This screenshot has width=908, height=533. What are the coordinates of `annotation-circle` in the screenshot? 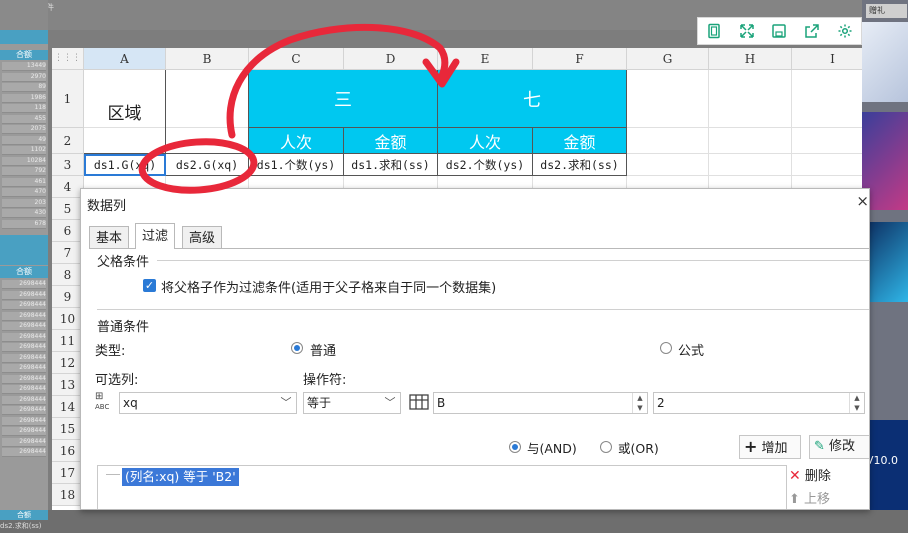 It's located at (198, 166).